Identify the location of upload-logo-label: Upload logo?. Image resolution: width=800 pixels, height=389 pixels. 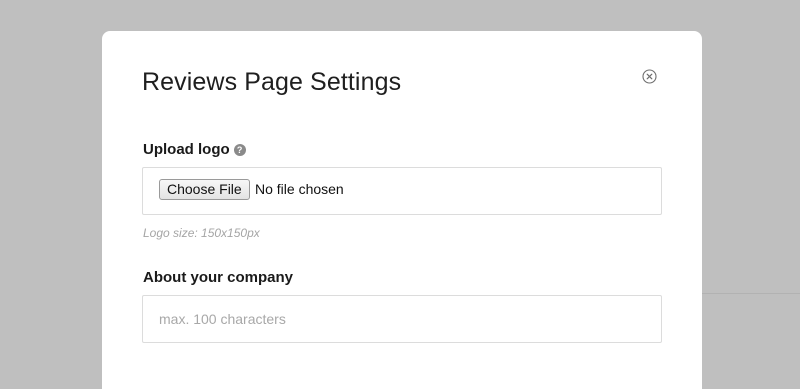
(194, 149).